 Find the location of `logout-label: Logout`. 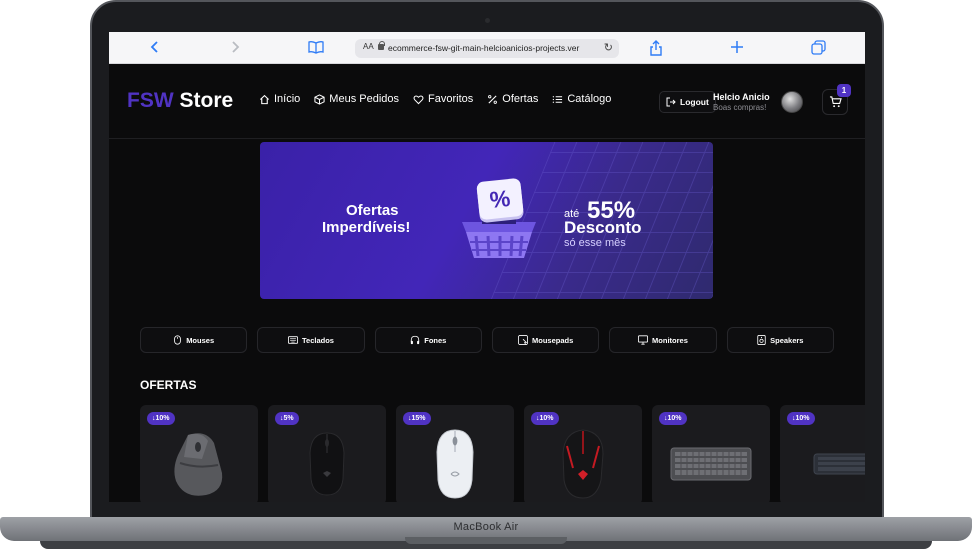

logout-label: Logout is located at coordinates (694, 102).